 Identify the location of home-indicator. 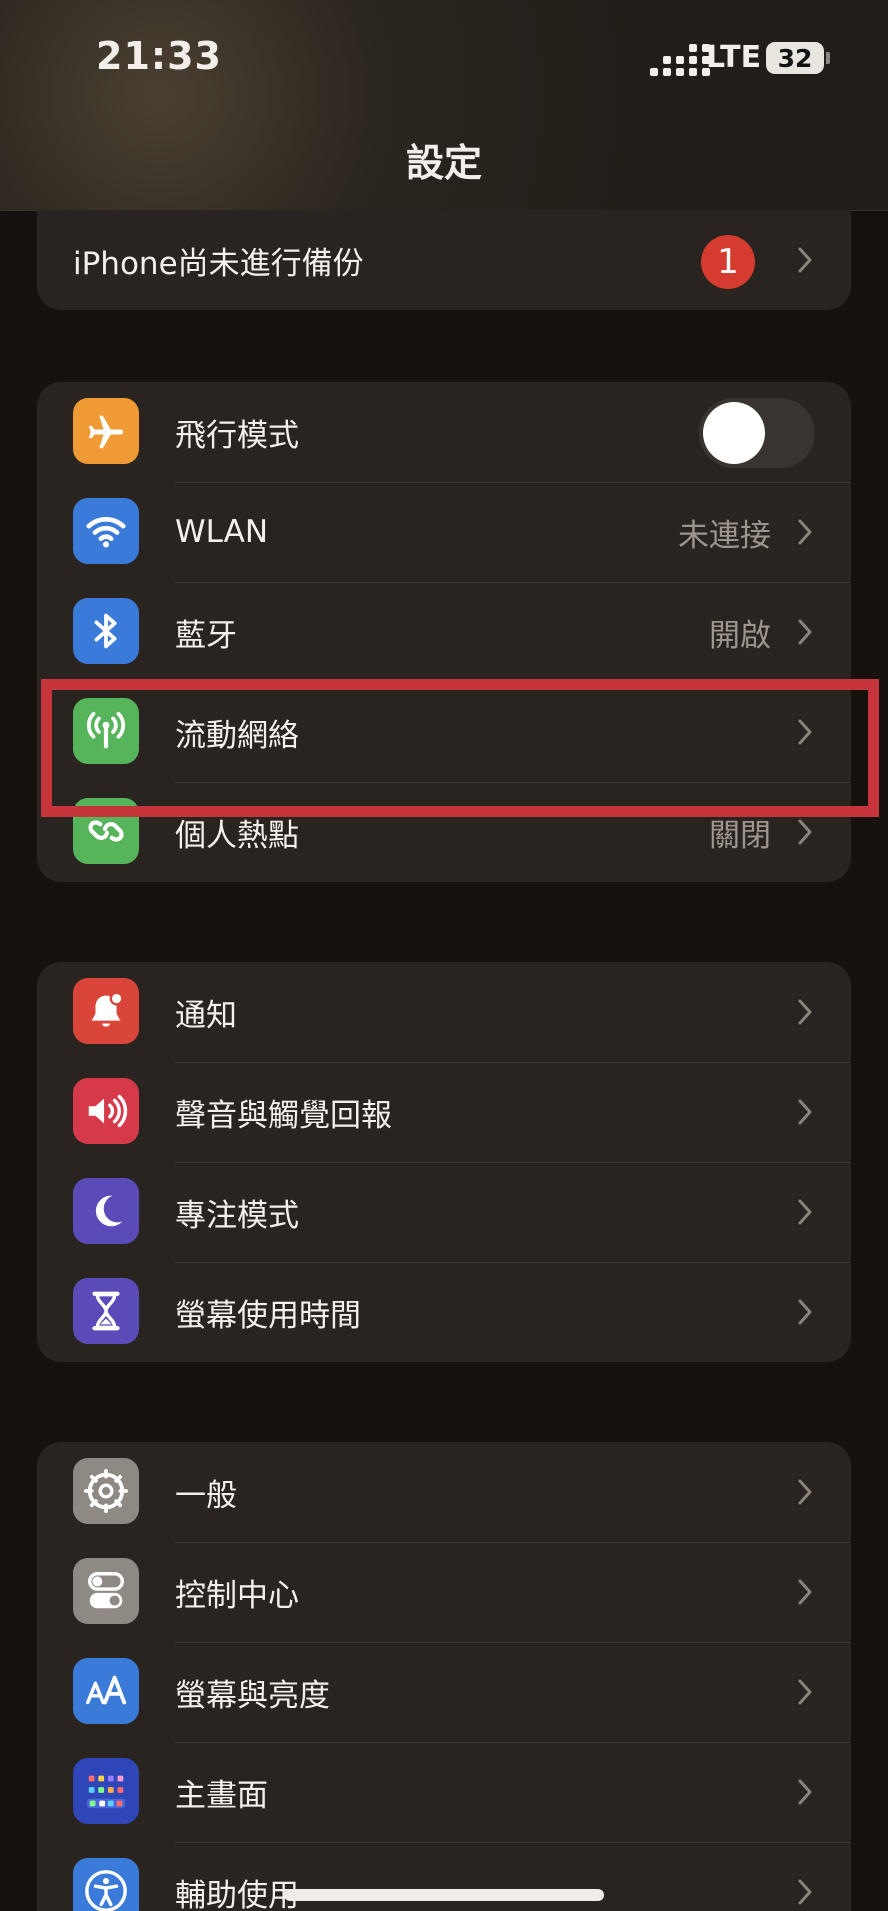
(444, 1895).